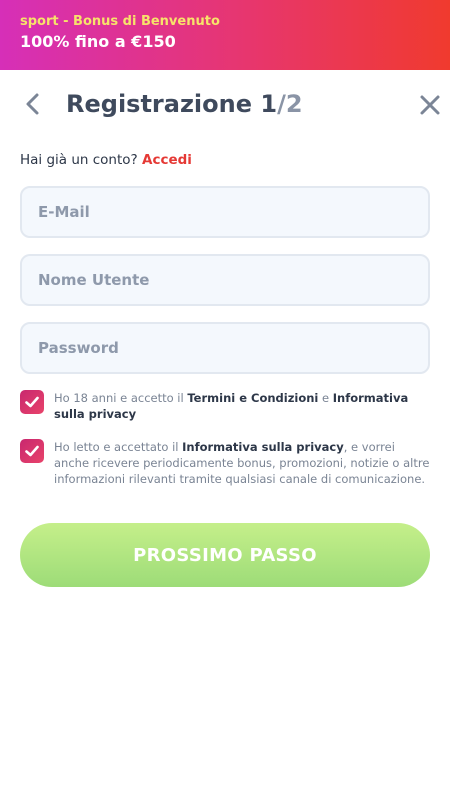  I want to click on close-icon, so click(430, 105).